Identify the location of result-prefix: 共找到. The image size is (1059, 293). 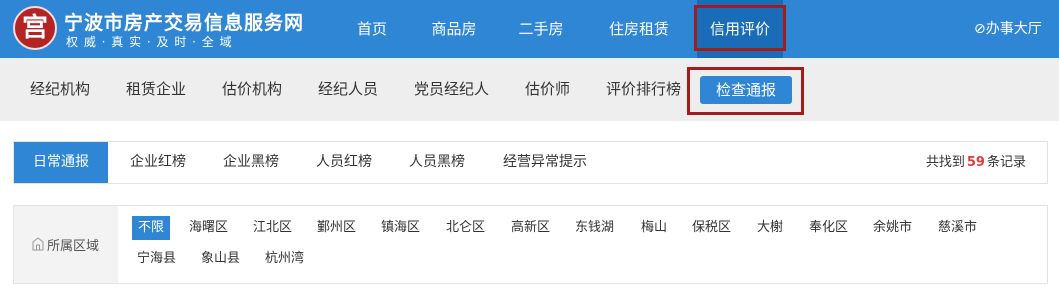
(945, 162).